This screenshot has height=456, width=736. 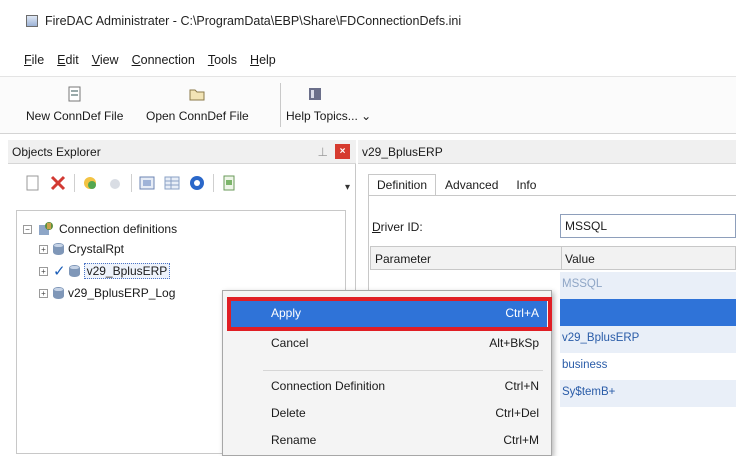 I want to click on connect-icon, so click(x=90, y=183).